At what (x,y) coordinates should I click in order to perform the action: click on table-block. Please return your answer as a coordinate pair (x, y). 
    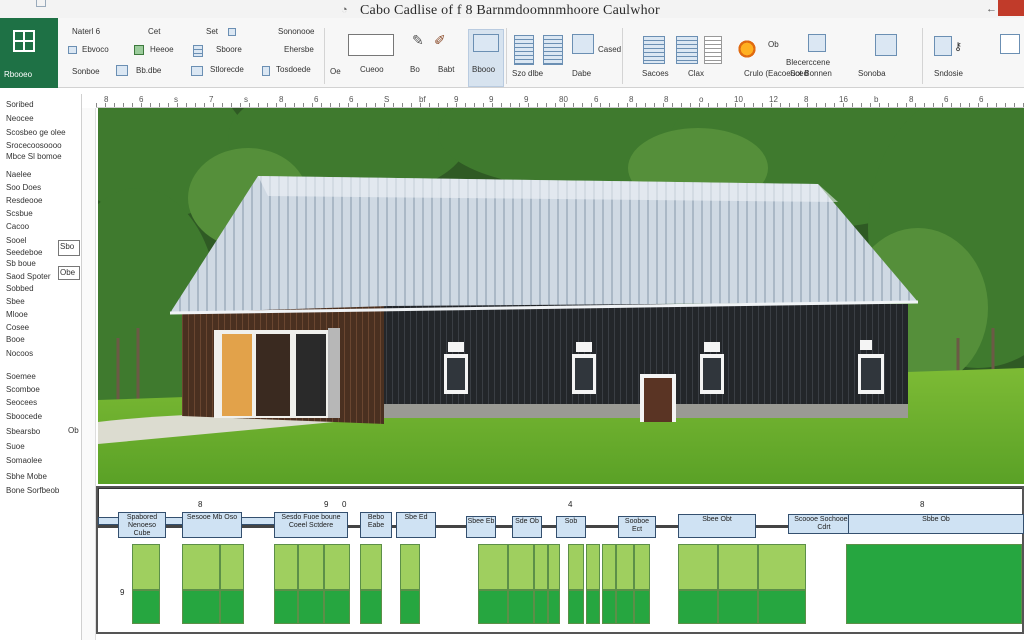
    Looking at the image, I should click on (934, 584).